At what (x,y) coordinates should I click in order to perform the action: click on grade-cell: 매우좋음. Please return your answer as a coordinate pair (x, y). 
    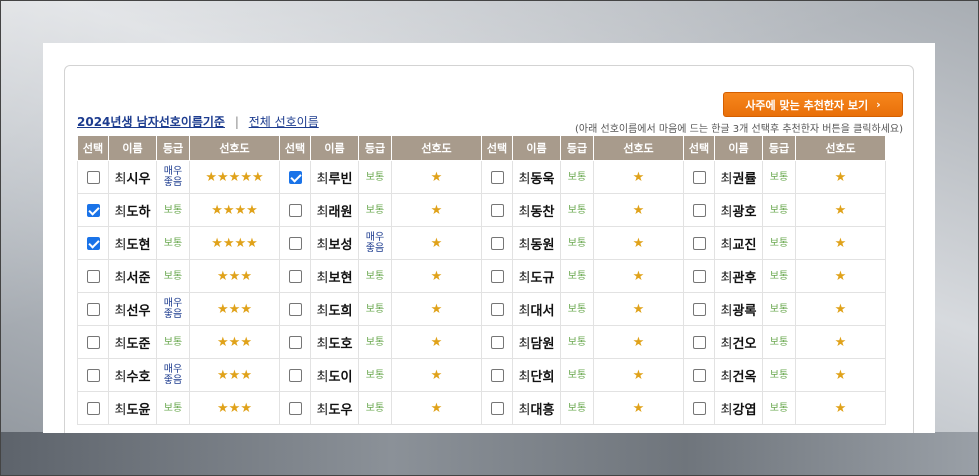
    Looking at the image, I should click on (173, 177).